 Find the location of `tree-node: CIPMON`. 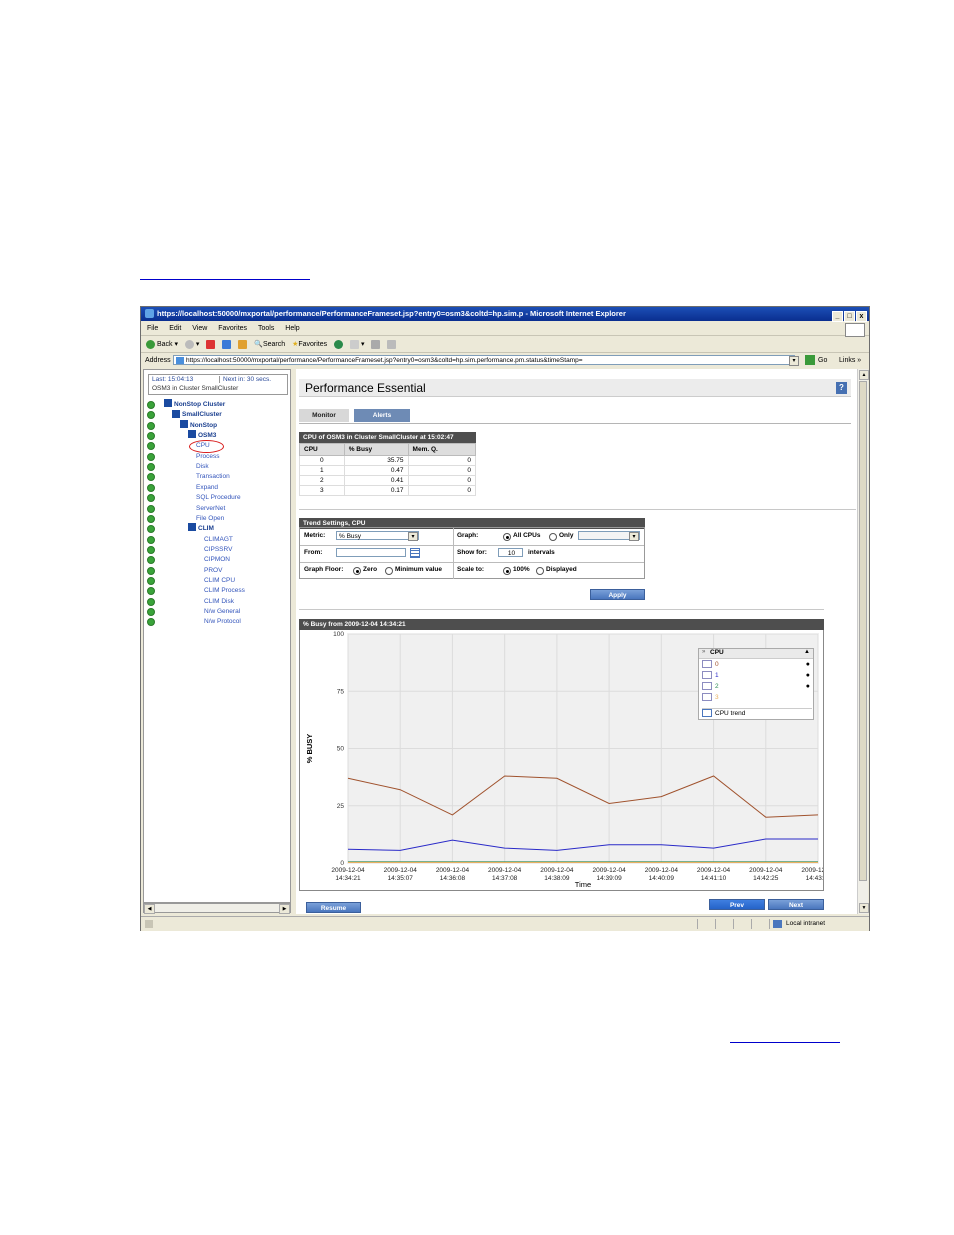

tree-node: CIPMON is located at coordinates (217, 560).